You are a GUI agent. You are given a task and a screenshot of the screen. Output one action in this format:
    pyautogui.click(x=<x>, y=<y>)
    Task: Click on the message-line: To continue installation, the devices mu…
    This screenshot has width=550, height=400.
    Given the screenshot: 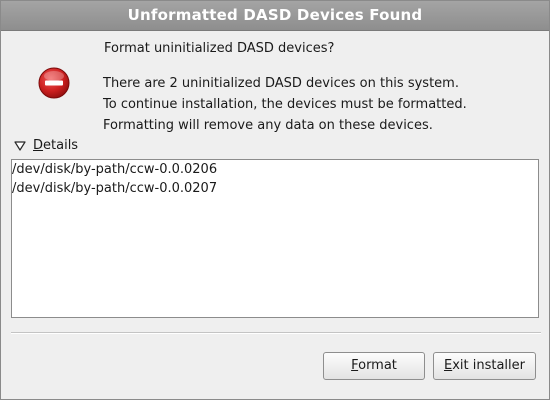 What is the action you would take?
    pyautogui.click(x=285, y=104)
    